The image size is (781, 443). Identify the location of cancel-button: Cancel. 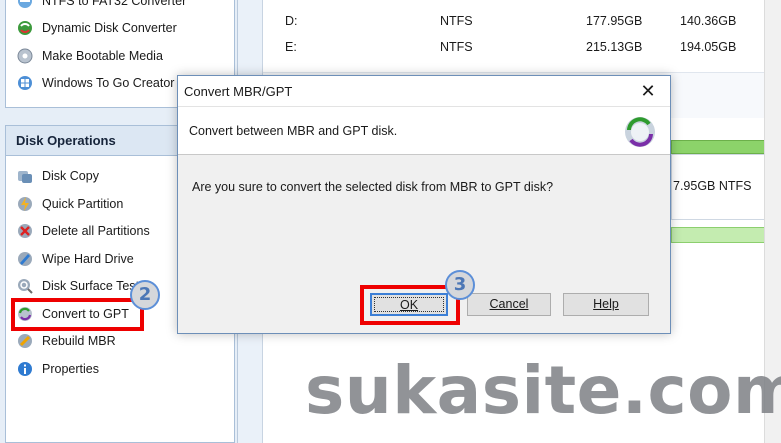
(509, 304).